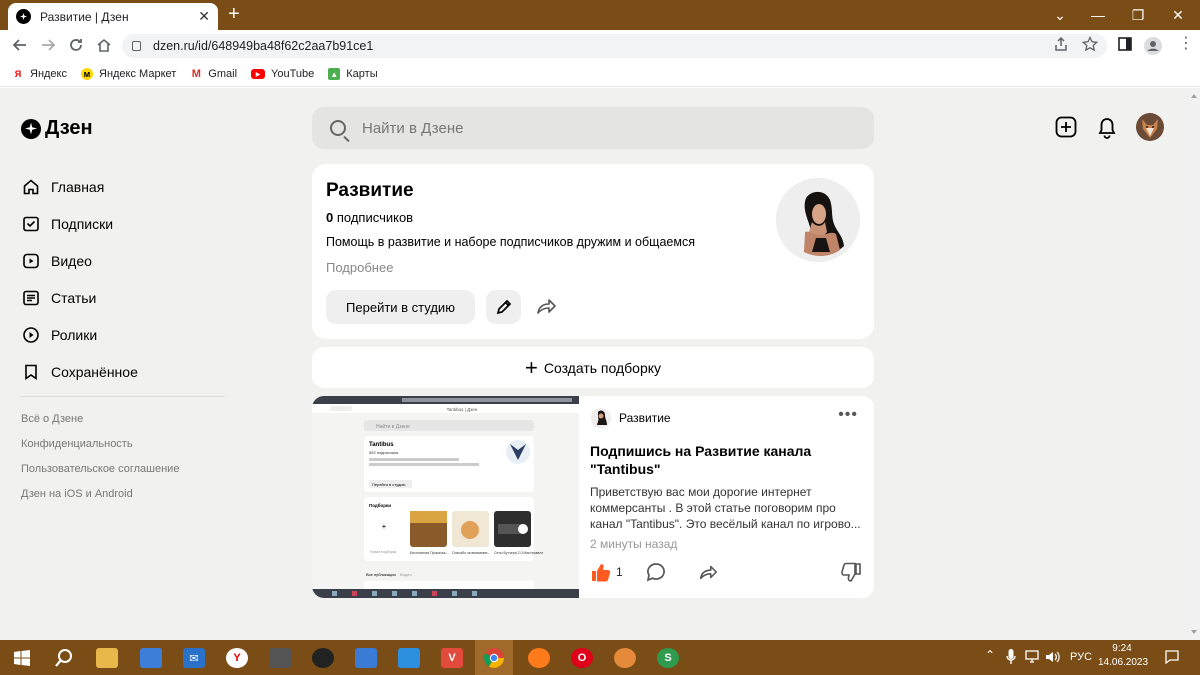  What do you see at coordinates (593, 367) in the screenshot?
I see `create-collection-button: + Создать подборку` at bounding box center [593, 367].